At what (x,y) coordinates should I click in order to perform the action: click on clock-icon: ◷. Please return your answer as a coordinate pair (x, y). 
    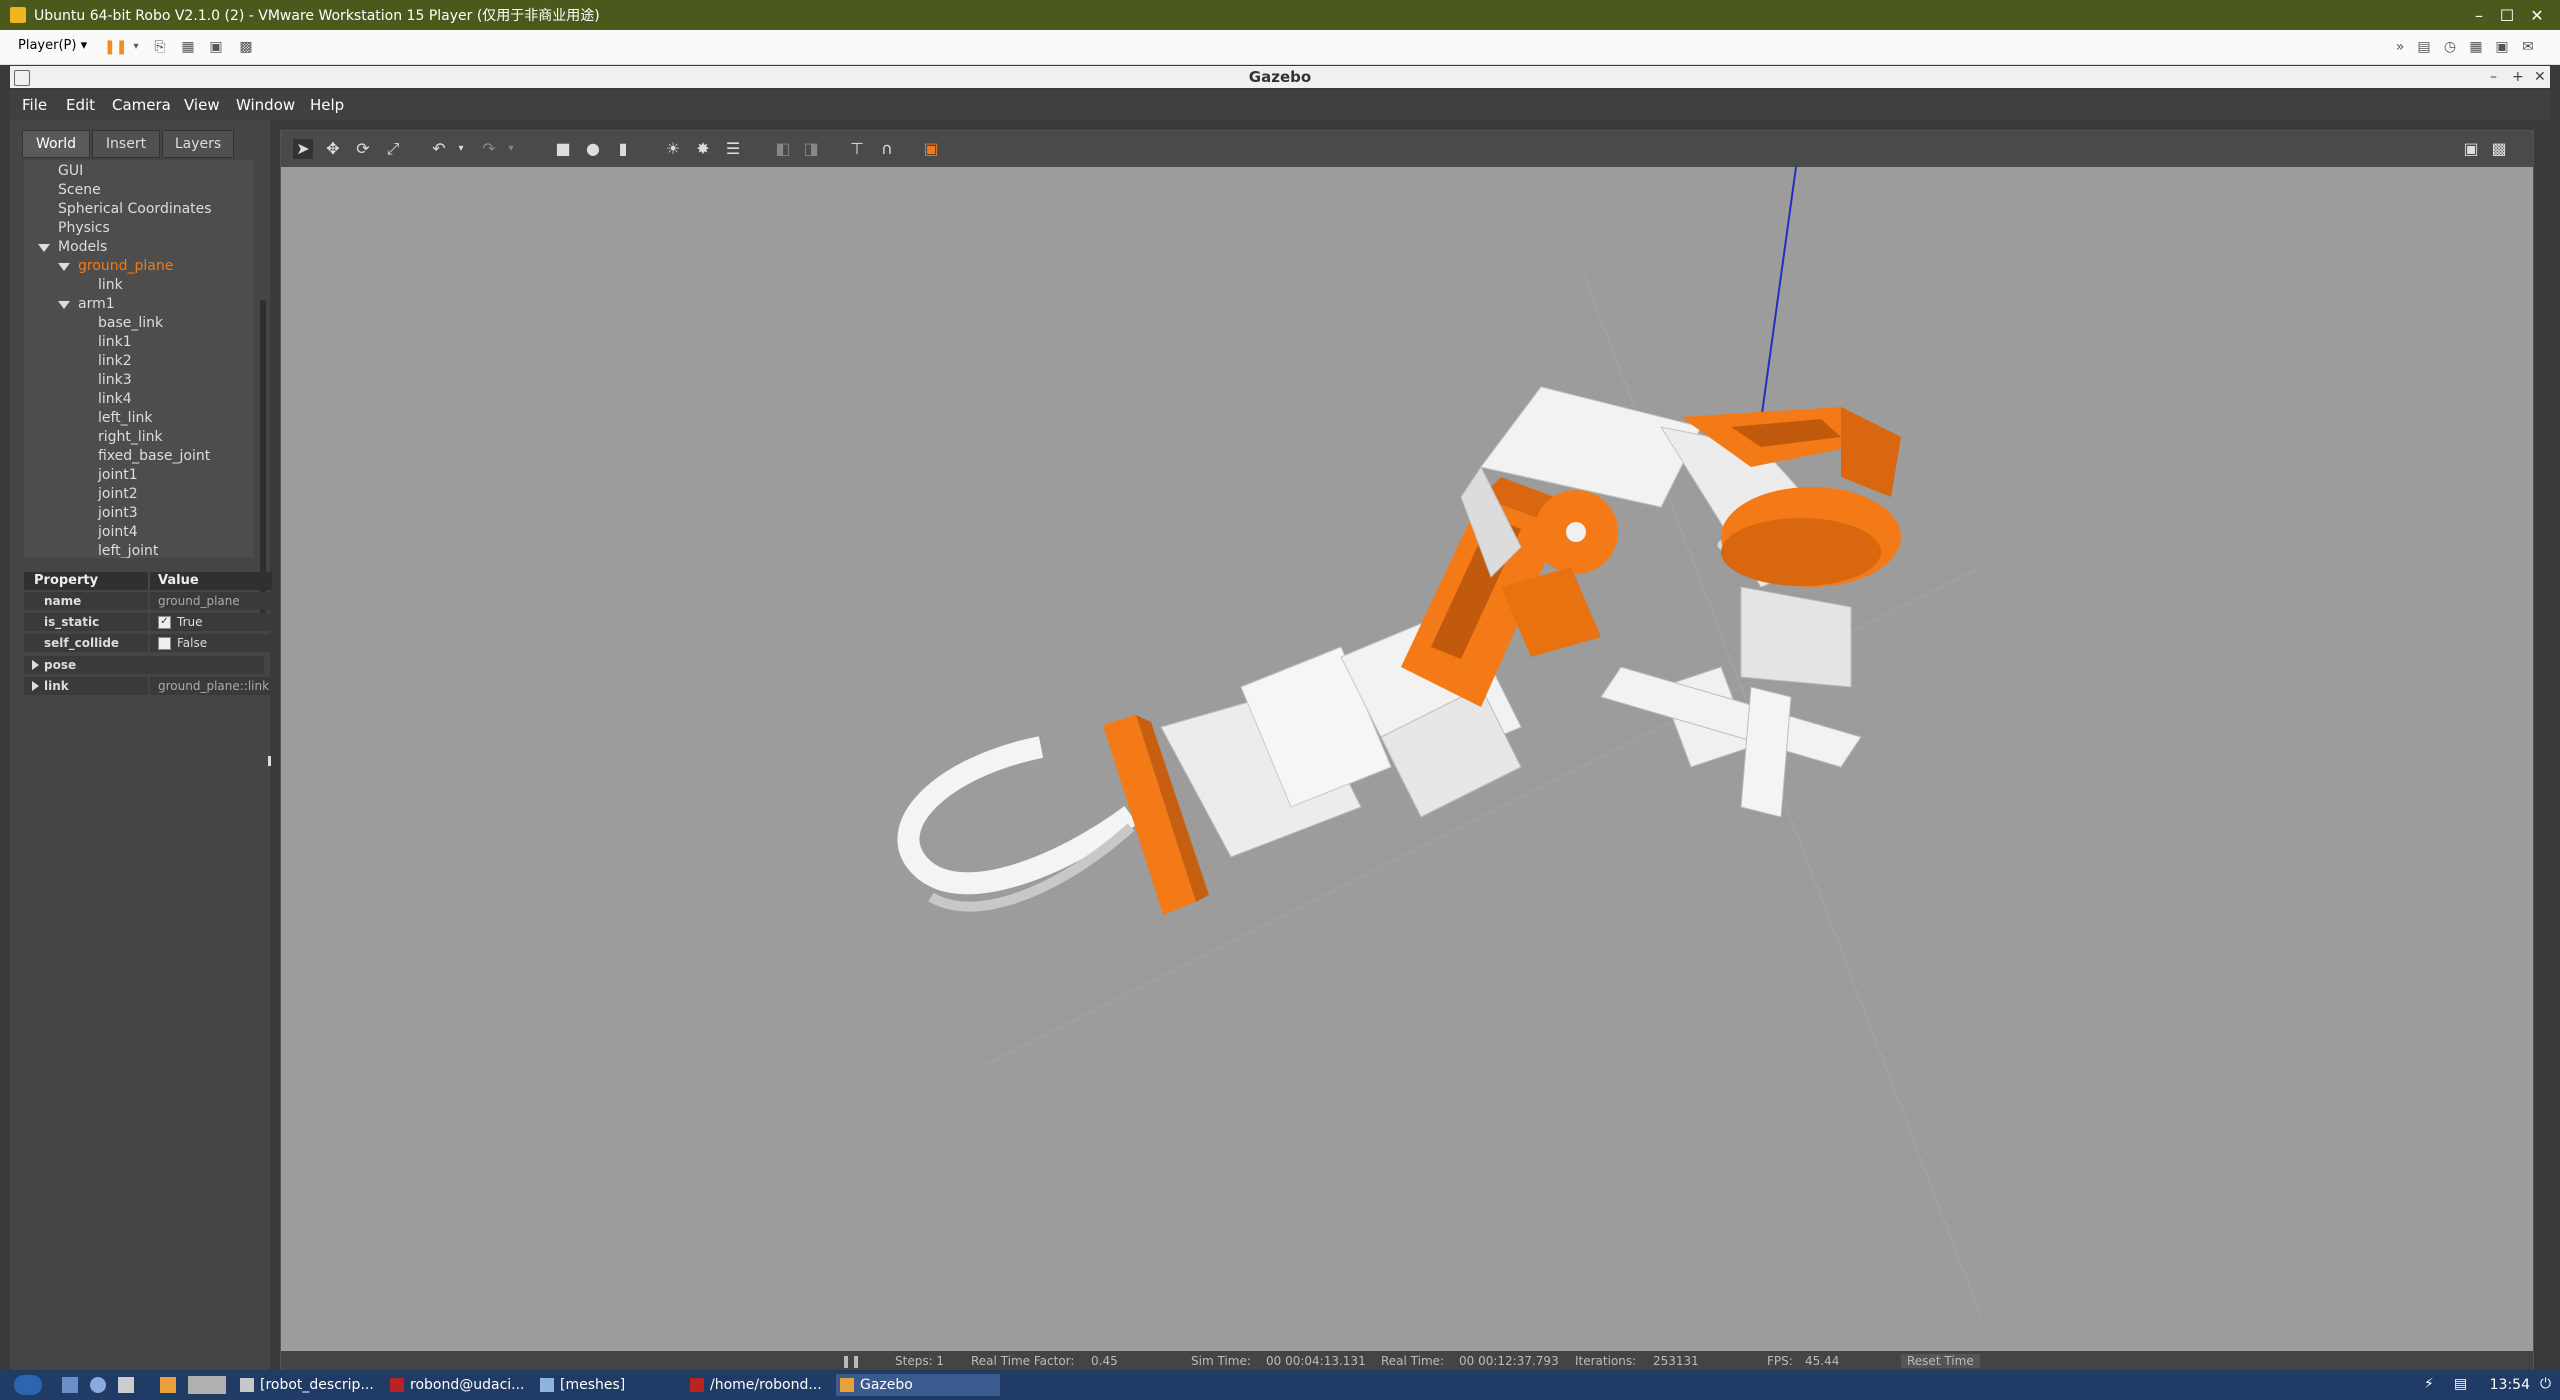
    Looking at the image, I should click on (2450, 47).